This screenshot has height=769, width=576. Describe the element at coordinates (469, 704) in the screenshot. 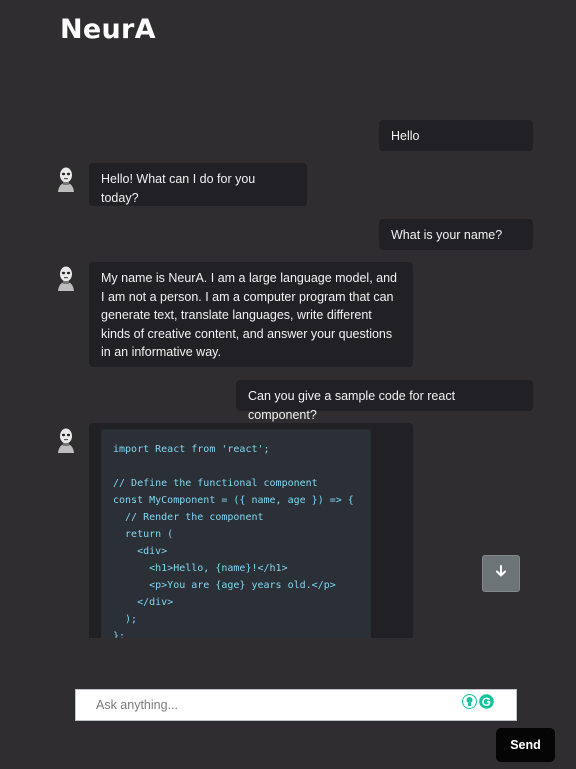

I see `lightbulb-icon` at that location.